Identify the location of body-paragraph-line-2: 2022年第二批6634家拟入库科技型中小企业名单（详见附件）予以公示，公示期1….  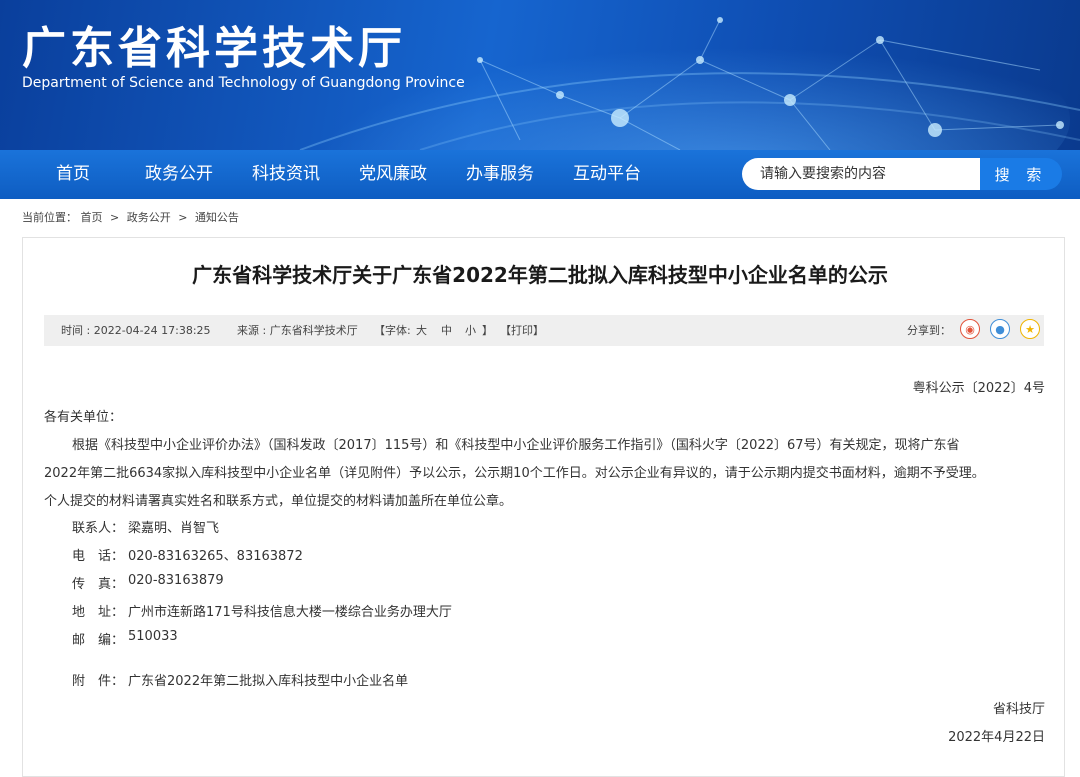
(514, 473).